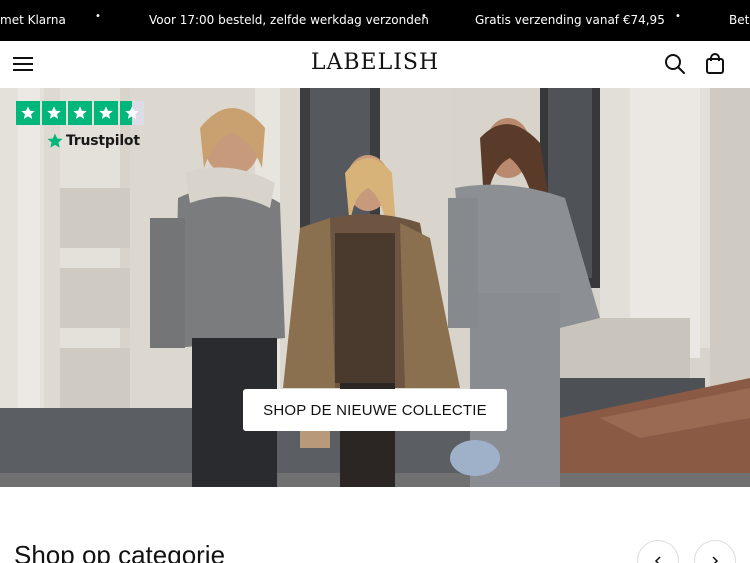 The width and height of the screenshot is (750, 563). Describe the element at coordinates (657, 559) in the screenshot. I see `chevron-left-icon` at that location.